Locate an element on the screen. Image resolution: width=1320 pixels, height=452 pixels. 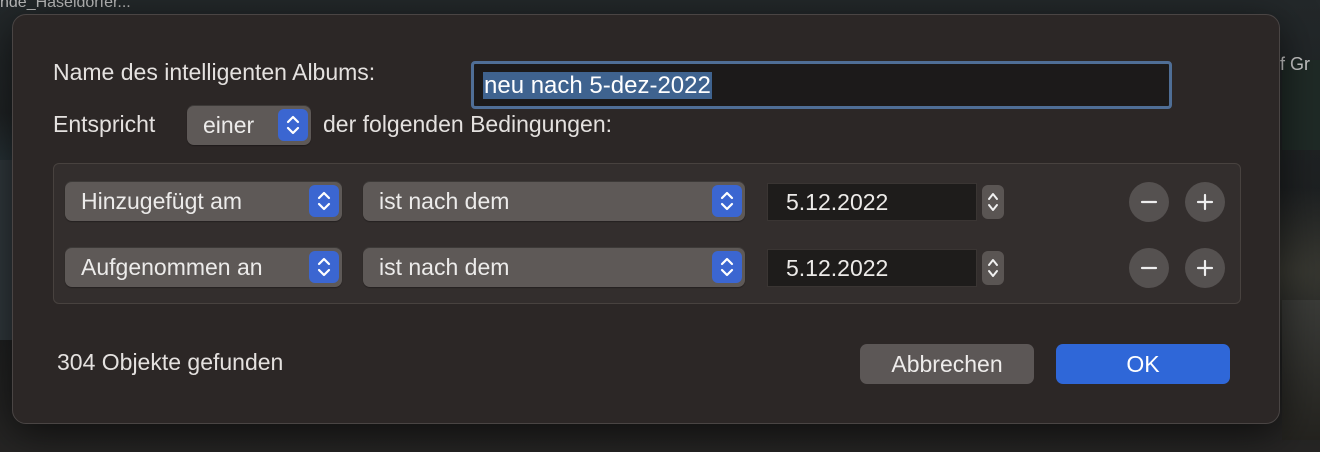
background-text: f Gr is located at coordinates (1295, 64).